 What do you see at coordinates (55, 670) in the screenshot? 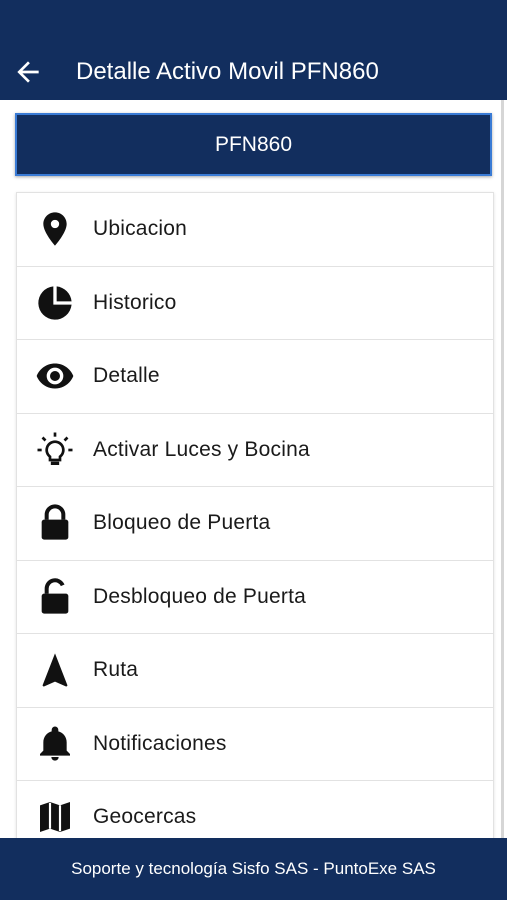
I see `navigation-arrow-icon` at bounding box center [55, 670].